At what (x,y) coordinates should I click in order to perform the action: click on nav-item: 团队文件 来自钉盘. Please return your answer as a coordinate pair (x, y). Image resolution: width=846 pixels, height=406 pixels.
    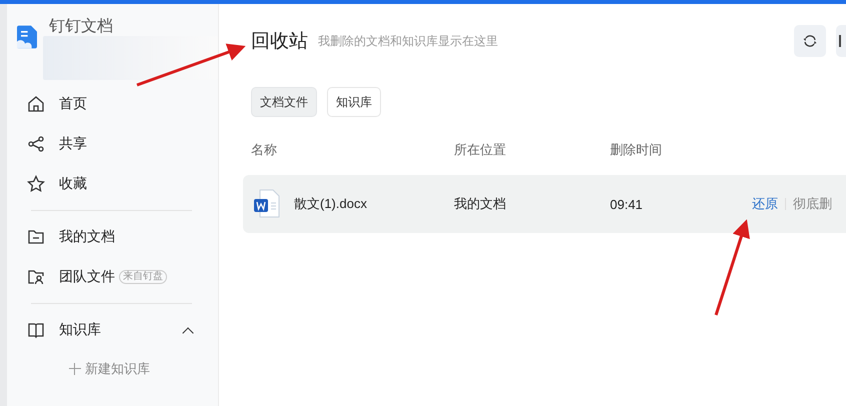
    Looking at the image, I should click on (112, 277).